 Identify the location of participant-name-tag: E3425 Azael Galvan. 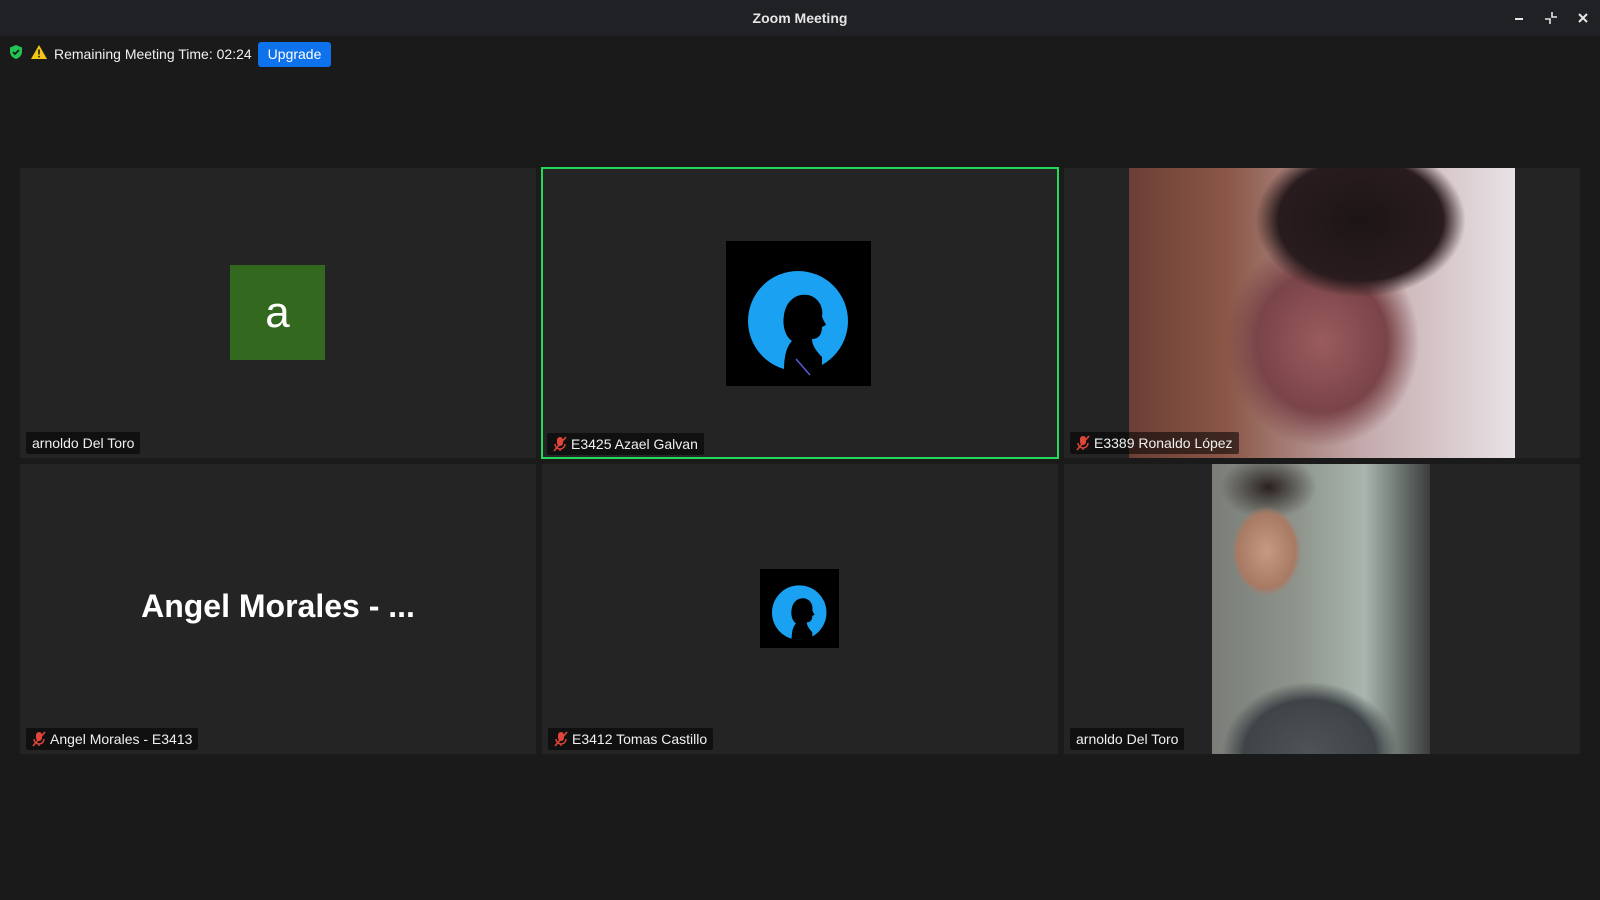
(625, 444).